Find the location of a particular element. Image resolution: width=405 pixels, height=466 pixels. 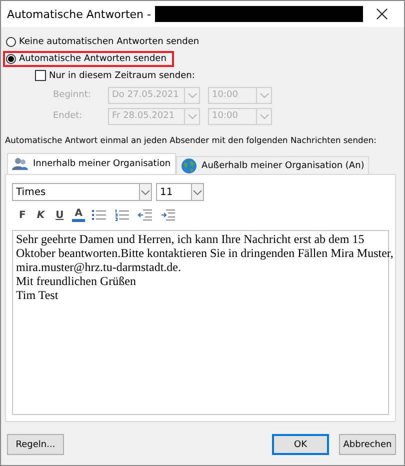

font-size-dropdown: 11 is located at coordinates (180, 192).